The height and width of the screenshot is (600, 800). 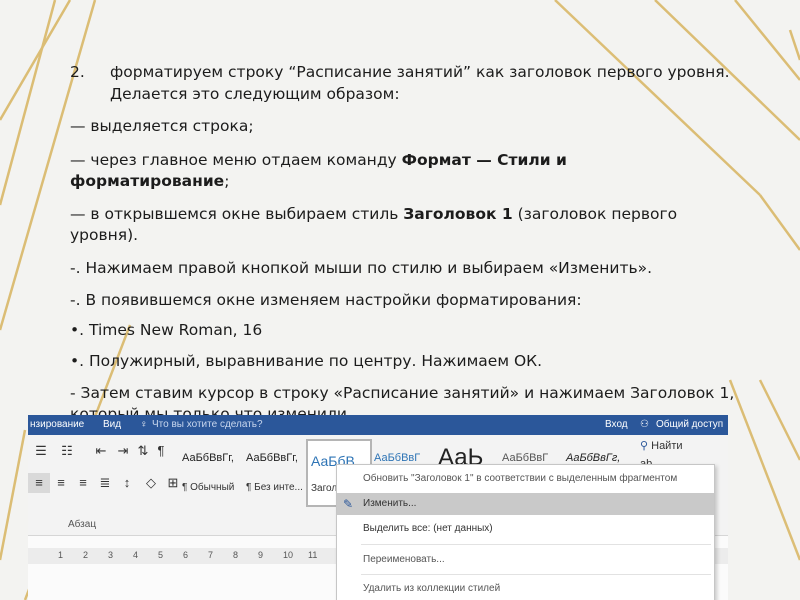 What do you see at coordinates (689, 424) in the screenshot?
I see `share-button: Общий доступ` at bounding box center [689, 424].